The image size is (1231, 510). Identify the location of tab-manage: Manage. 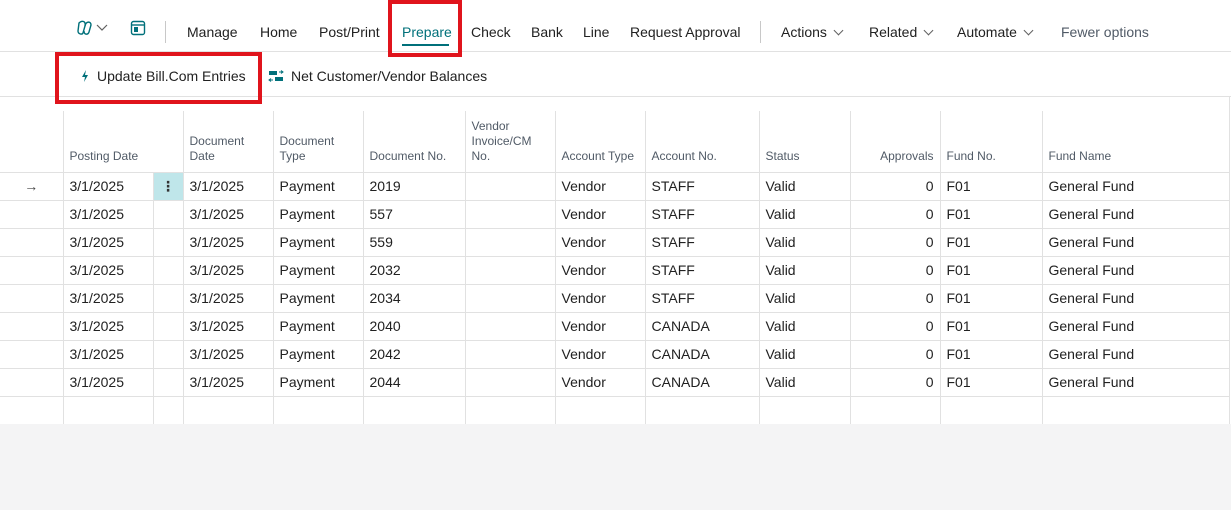
(212, 32).